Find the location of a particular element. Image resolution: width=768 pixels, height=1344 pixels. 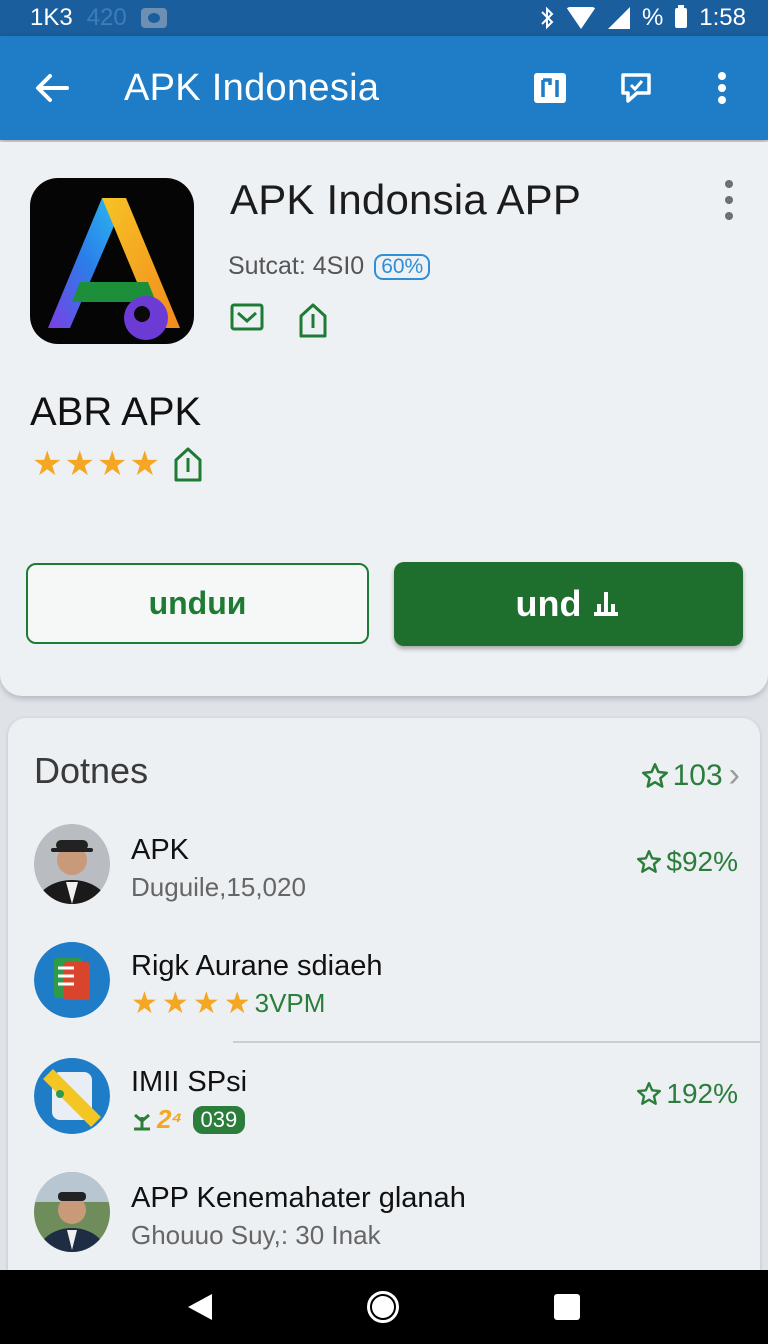

rating-row: ★ ★ ★ ★ is located at coordinates (118, 464).